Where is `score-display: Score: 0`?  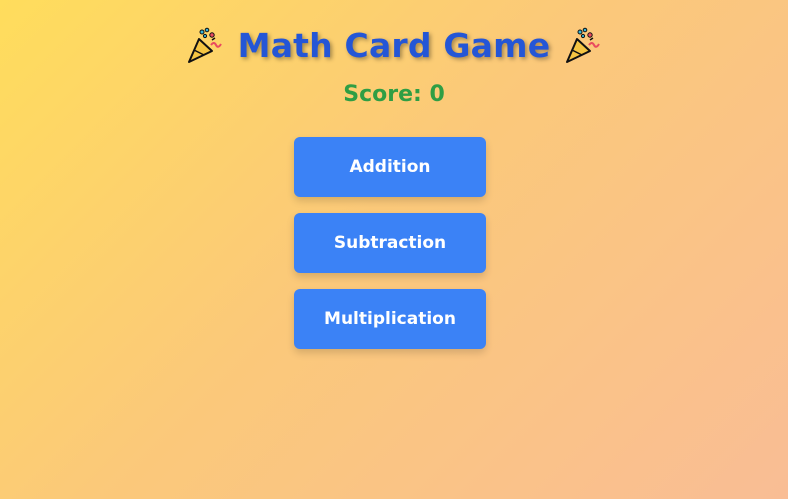
score-display: Score: 0 is located at coordinates (394, 94).